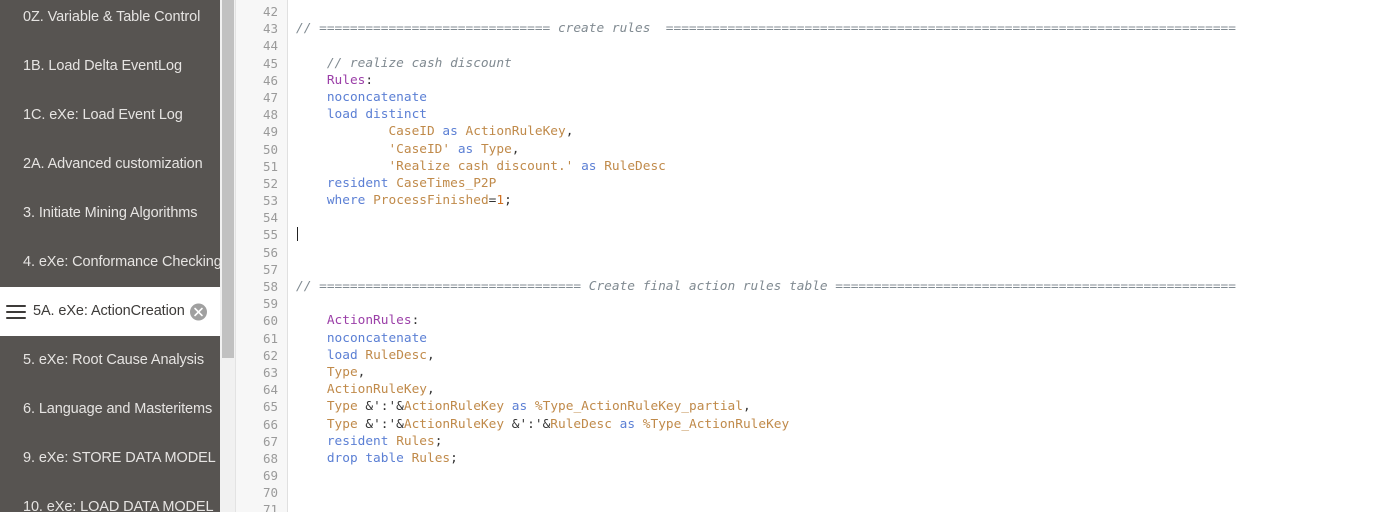 This screenshot has width=1376, height=512. I want to click on sidebar-item-9: 9. eXe: STORE DATA MODEL, so click(110, 458).